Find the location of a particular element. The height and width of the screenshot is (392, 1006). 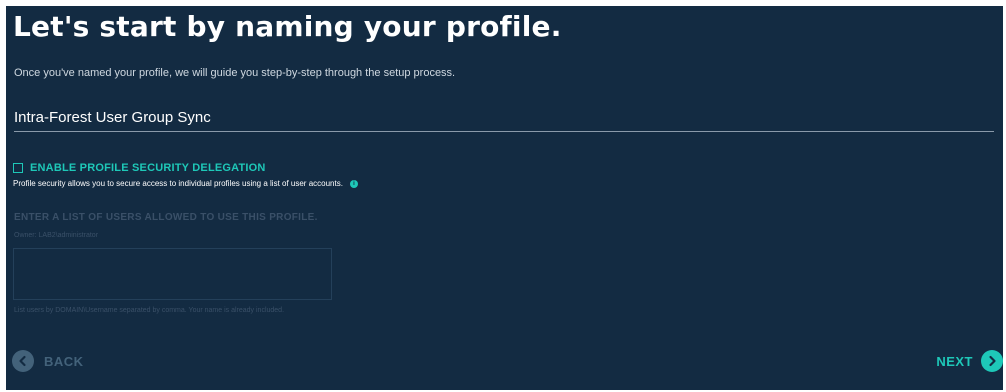

back-button: BACK is located at coordinates (48, 361).